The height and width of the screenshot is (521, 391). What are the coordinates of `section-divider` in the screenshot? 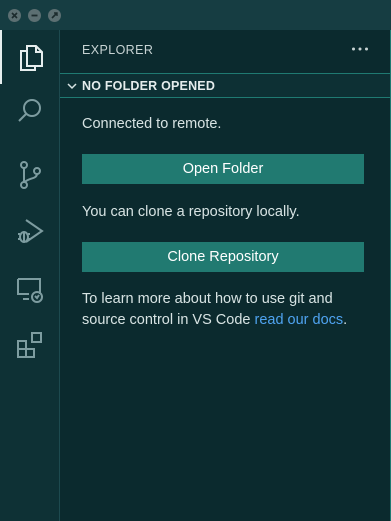 It's located at (225, 97).